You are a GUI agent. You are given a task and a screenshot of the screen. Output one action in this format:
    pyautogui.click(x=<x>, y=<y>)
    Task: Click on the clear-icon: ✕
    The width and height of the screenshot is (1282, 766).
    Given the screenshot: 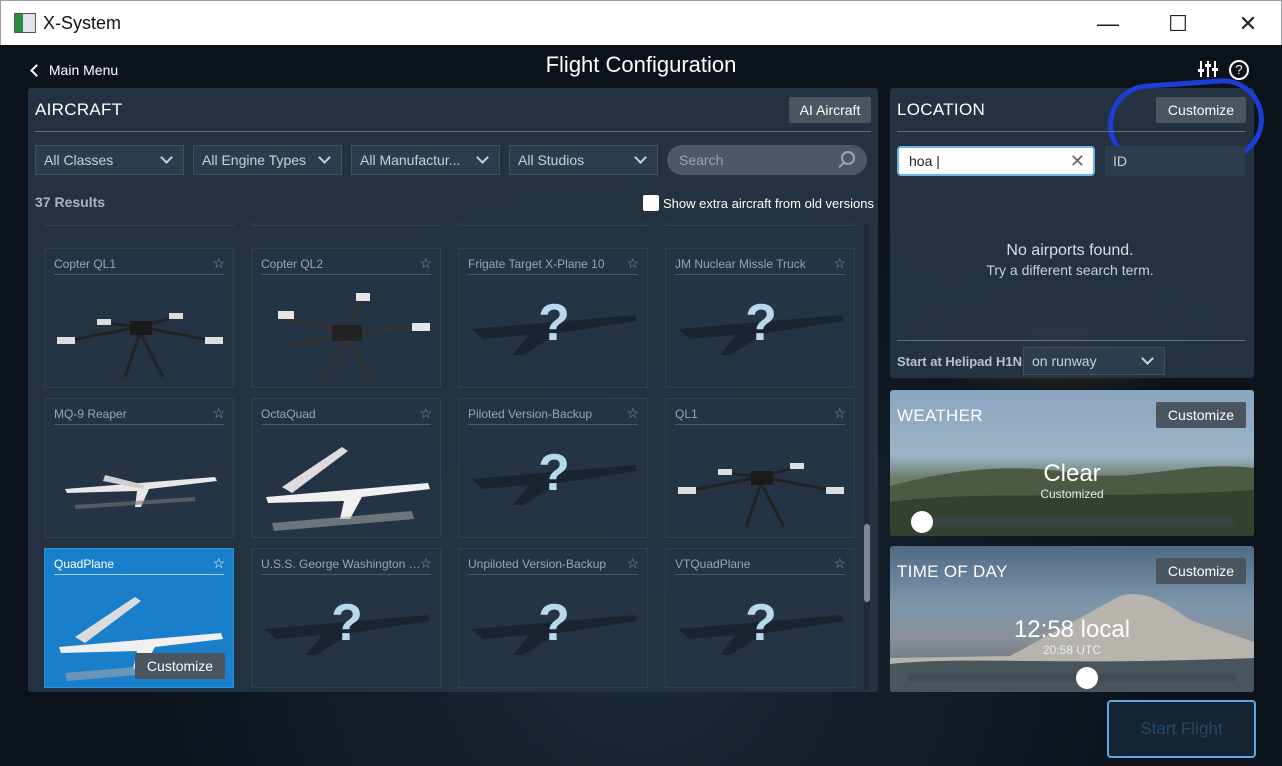 What is the action you would take?
    pyautogui.click(x=1077, y=161)
    